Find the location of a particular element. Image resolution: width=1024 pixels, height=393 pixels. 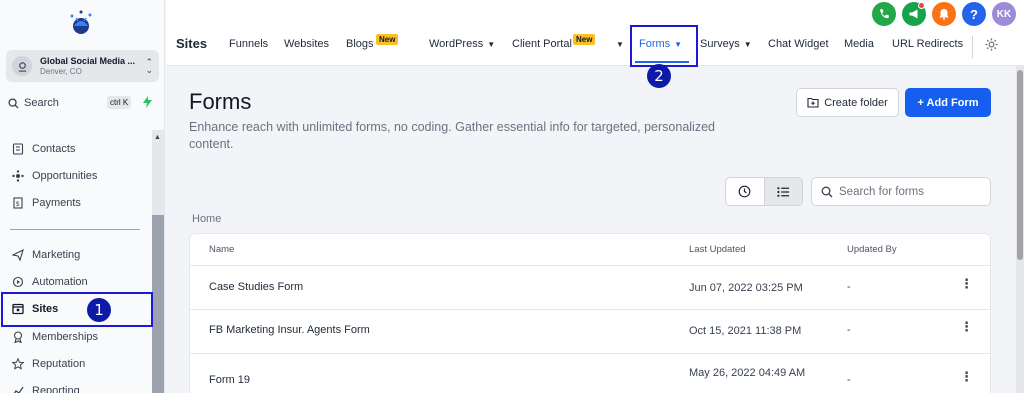

sidebar-item-memberships: Memberships is located at coordinates (55, 337).